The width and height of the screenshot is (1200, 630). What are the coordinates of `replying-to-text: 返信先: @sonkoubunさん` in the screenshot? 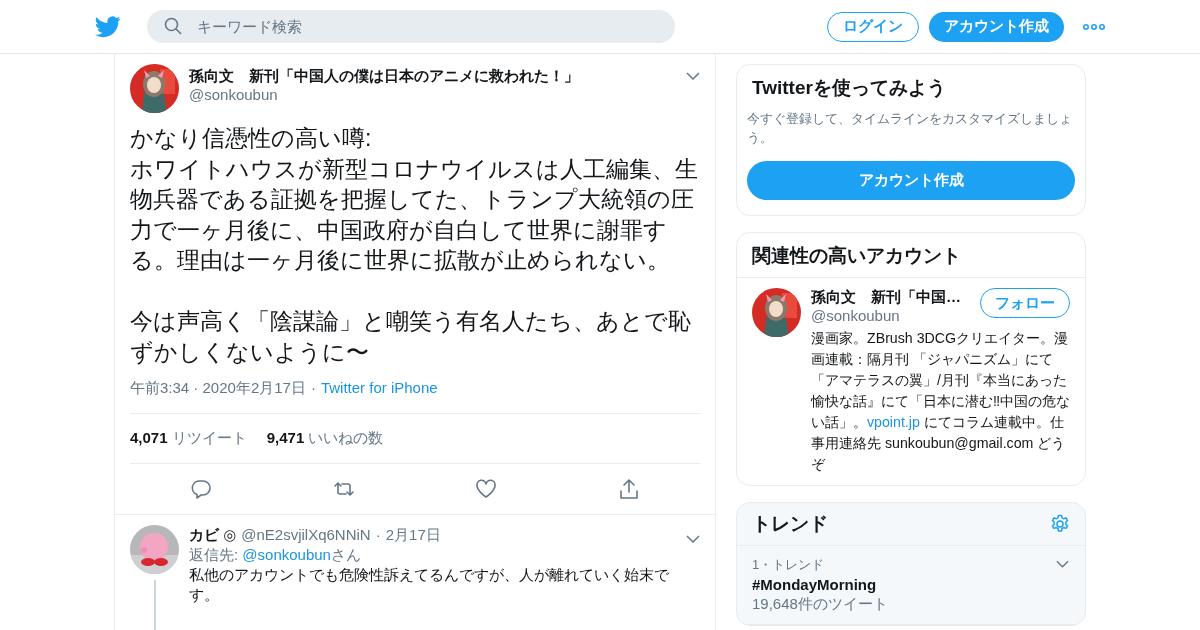 It's located at (275, 555).